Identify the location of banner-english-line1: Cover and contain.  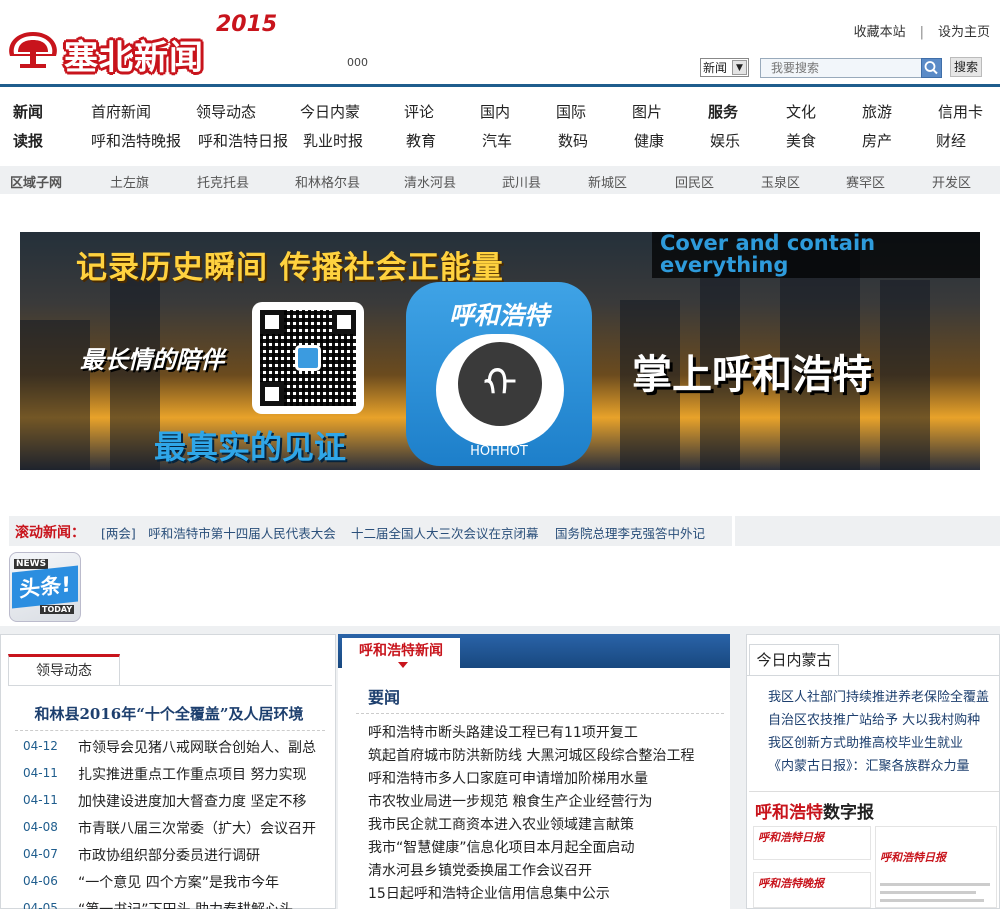
(768, 243).